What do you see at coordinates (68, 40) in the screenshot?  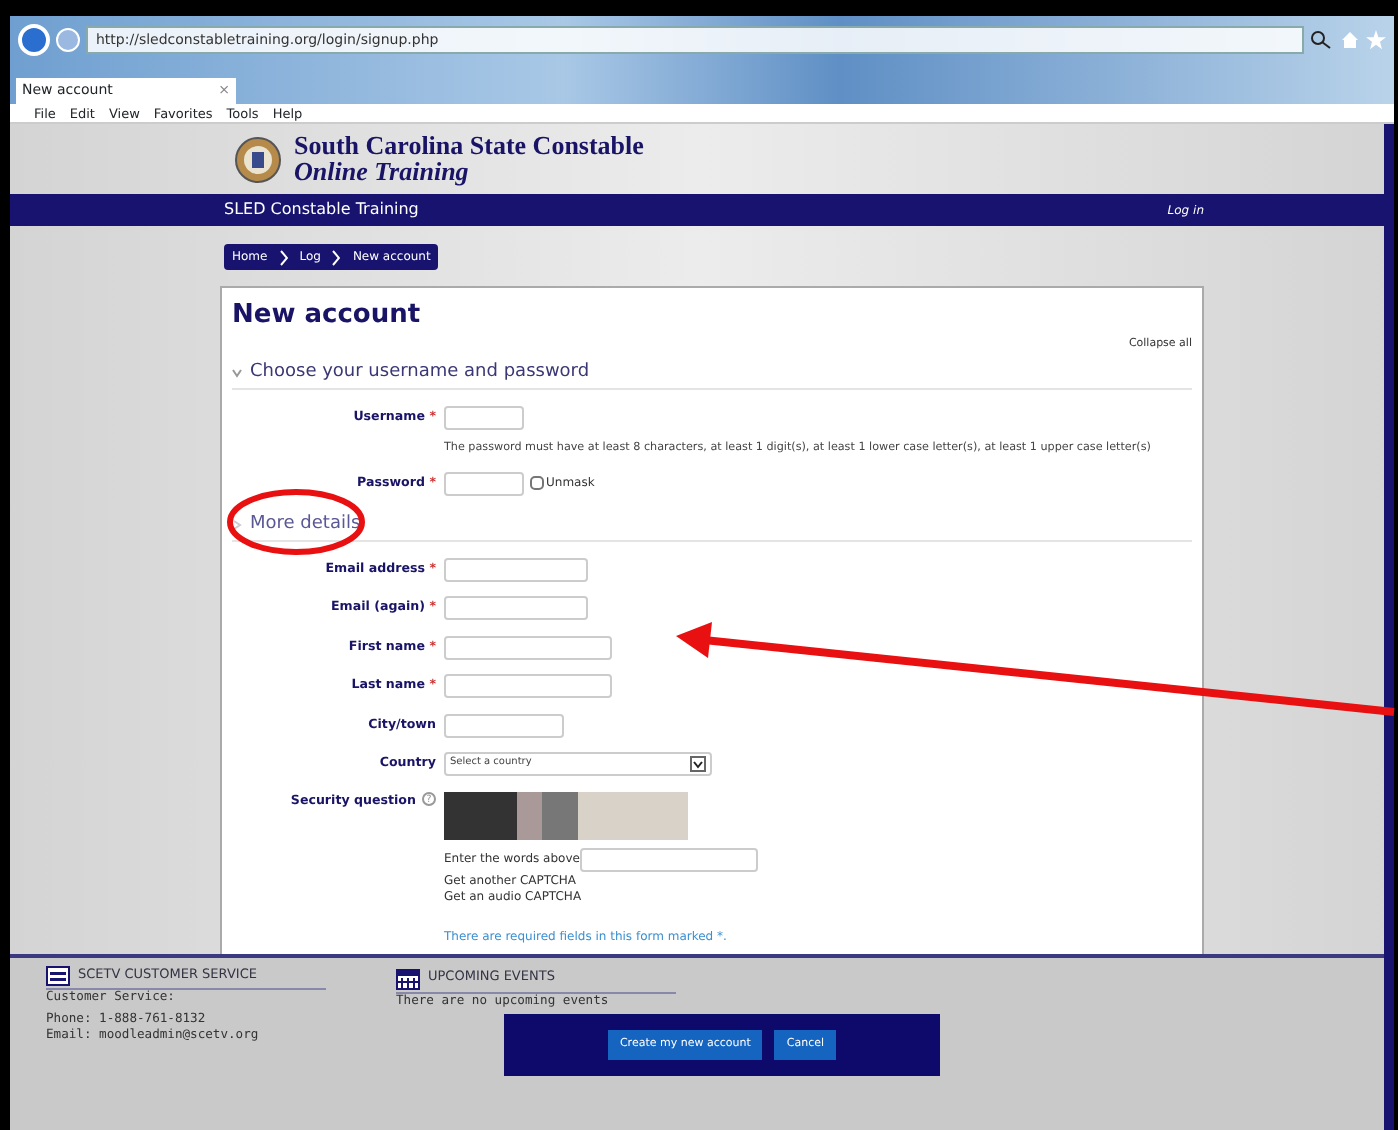 I see `forward-icon` at bounding box center [68, 40].